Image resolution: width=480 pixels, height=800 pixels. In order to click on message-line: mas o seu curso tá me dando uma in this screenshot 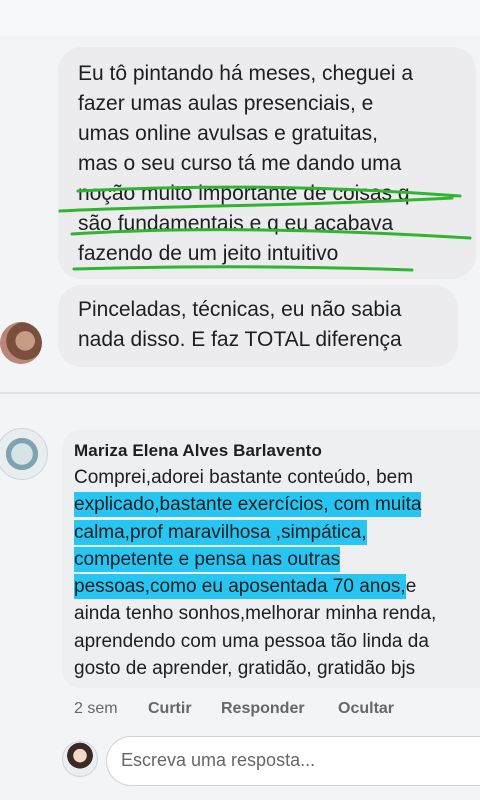, I will do `click(240, 163)`.